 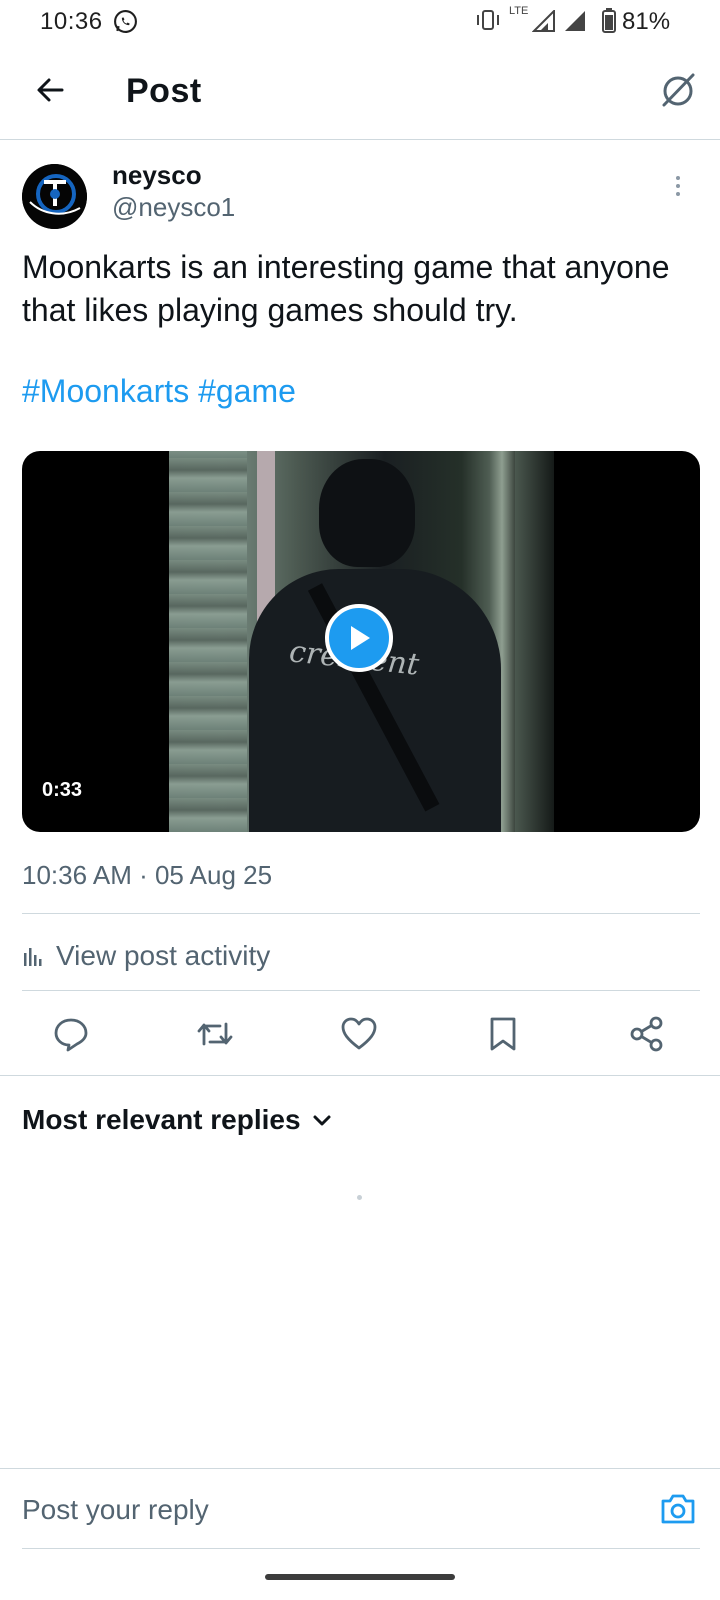 What do you see at coordinates (164, 91) in the screenshot?
I see `page-title: Post` at bounding box center [164, 91].